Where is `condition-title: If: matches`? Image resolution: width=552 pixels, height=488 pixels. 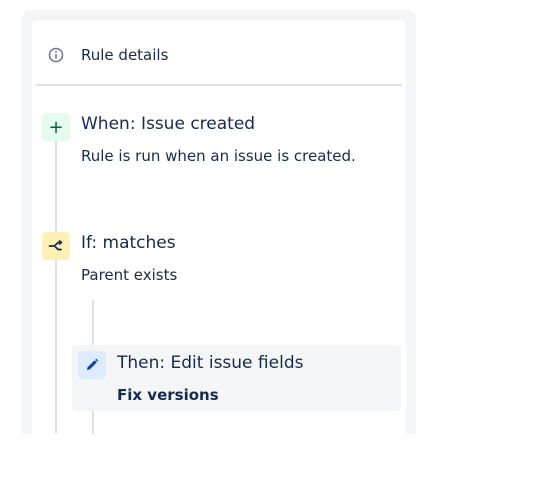 condition-title: If: matches is located at coordinates (128, 243).